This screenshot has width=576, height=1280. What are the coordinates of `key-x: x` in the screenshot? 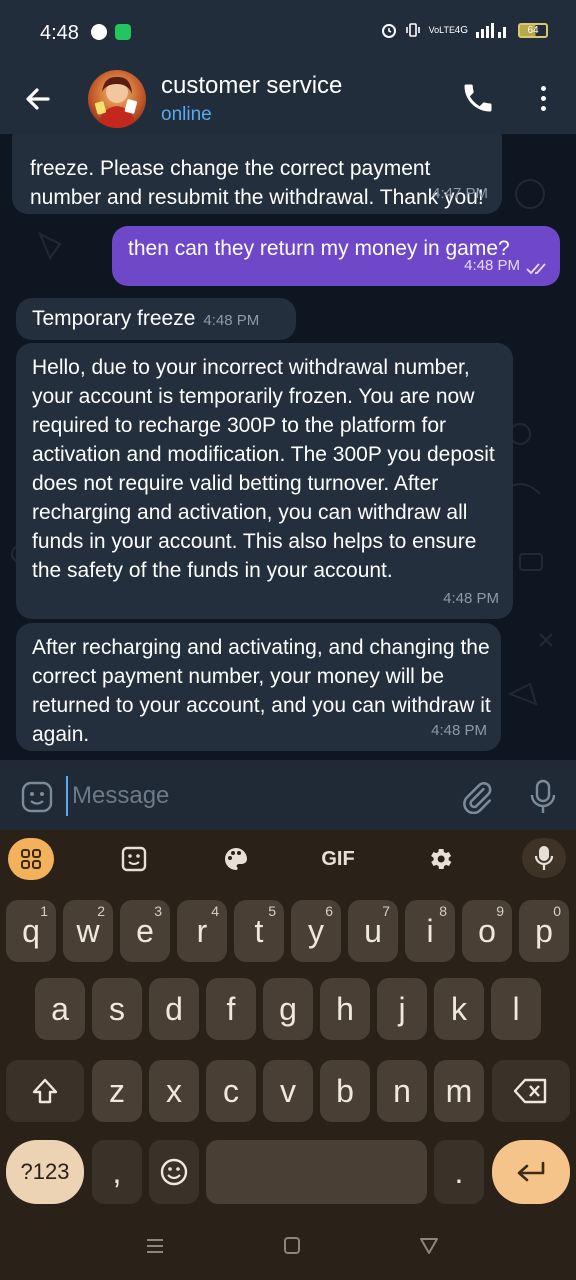 It's located at (174, 1091).